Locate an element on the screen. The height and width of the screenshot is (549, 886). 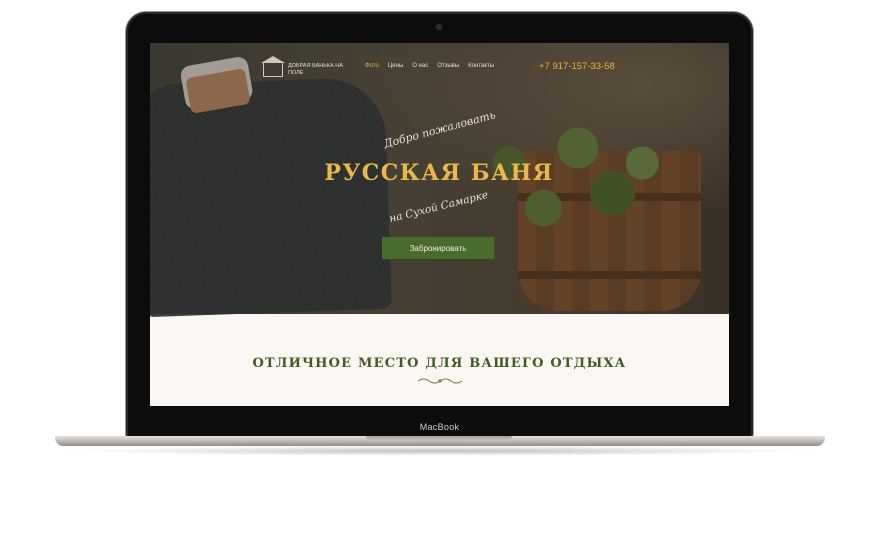
section-title: Отличное место для вашего отдыха is located at coordinates (439, 363).